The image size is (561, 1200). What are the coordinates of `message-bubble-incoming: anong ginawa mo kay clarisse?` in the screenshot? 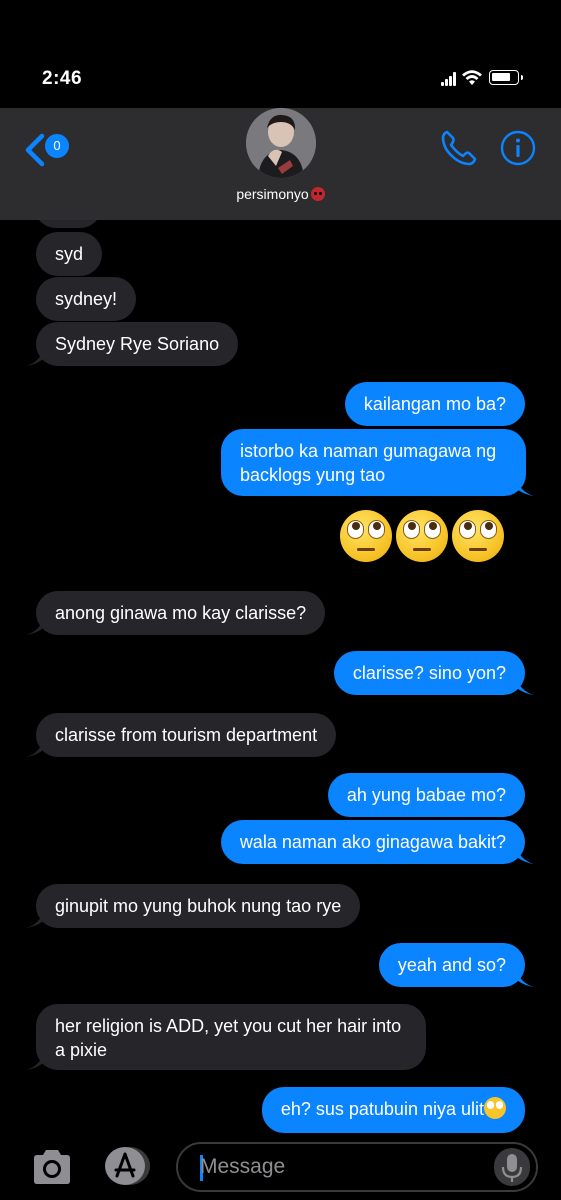 It's located at (181, 613).